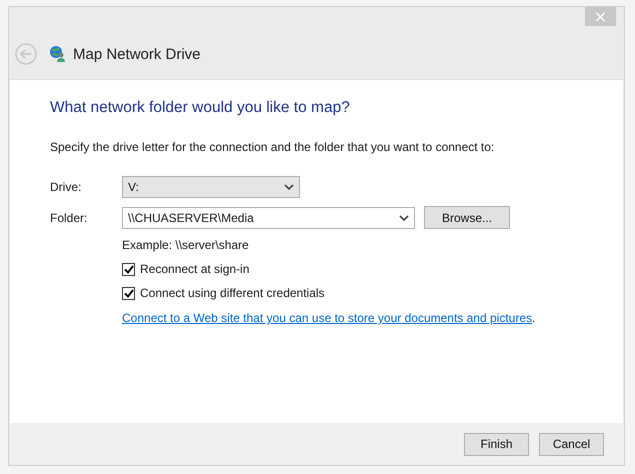 The height and width of the screenshot is (474, 635). I want to click on window-title: Map Network Drive, so click(137, 54).